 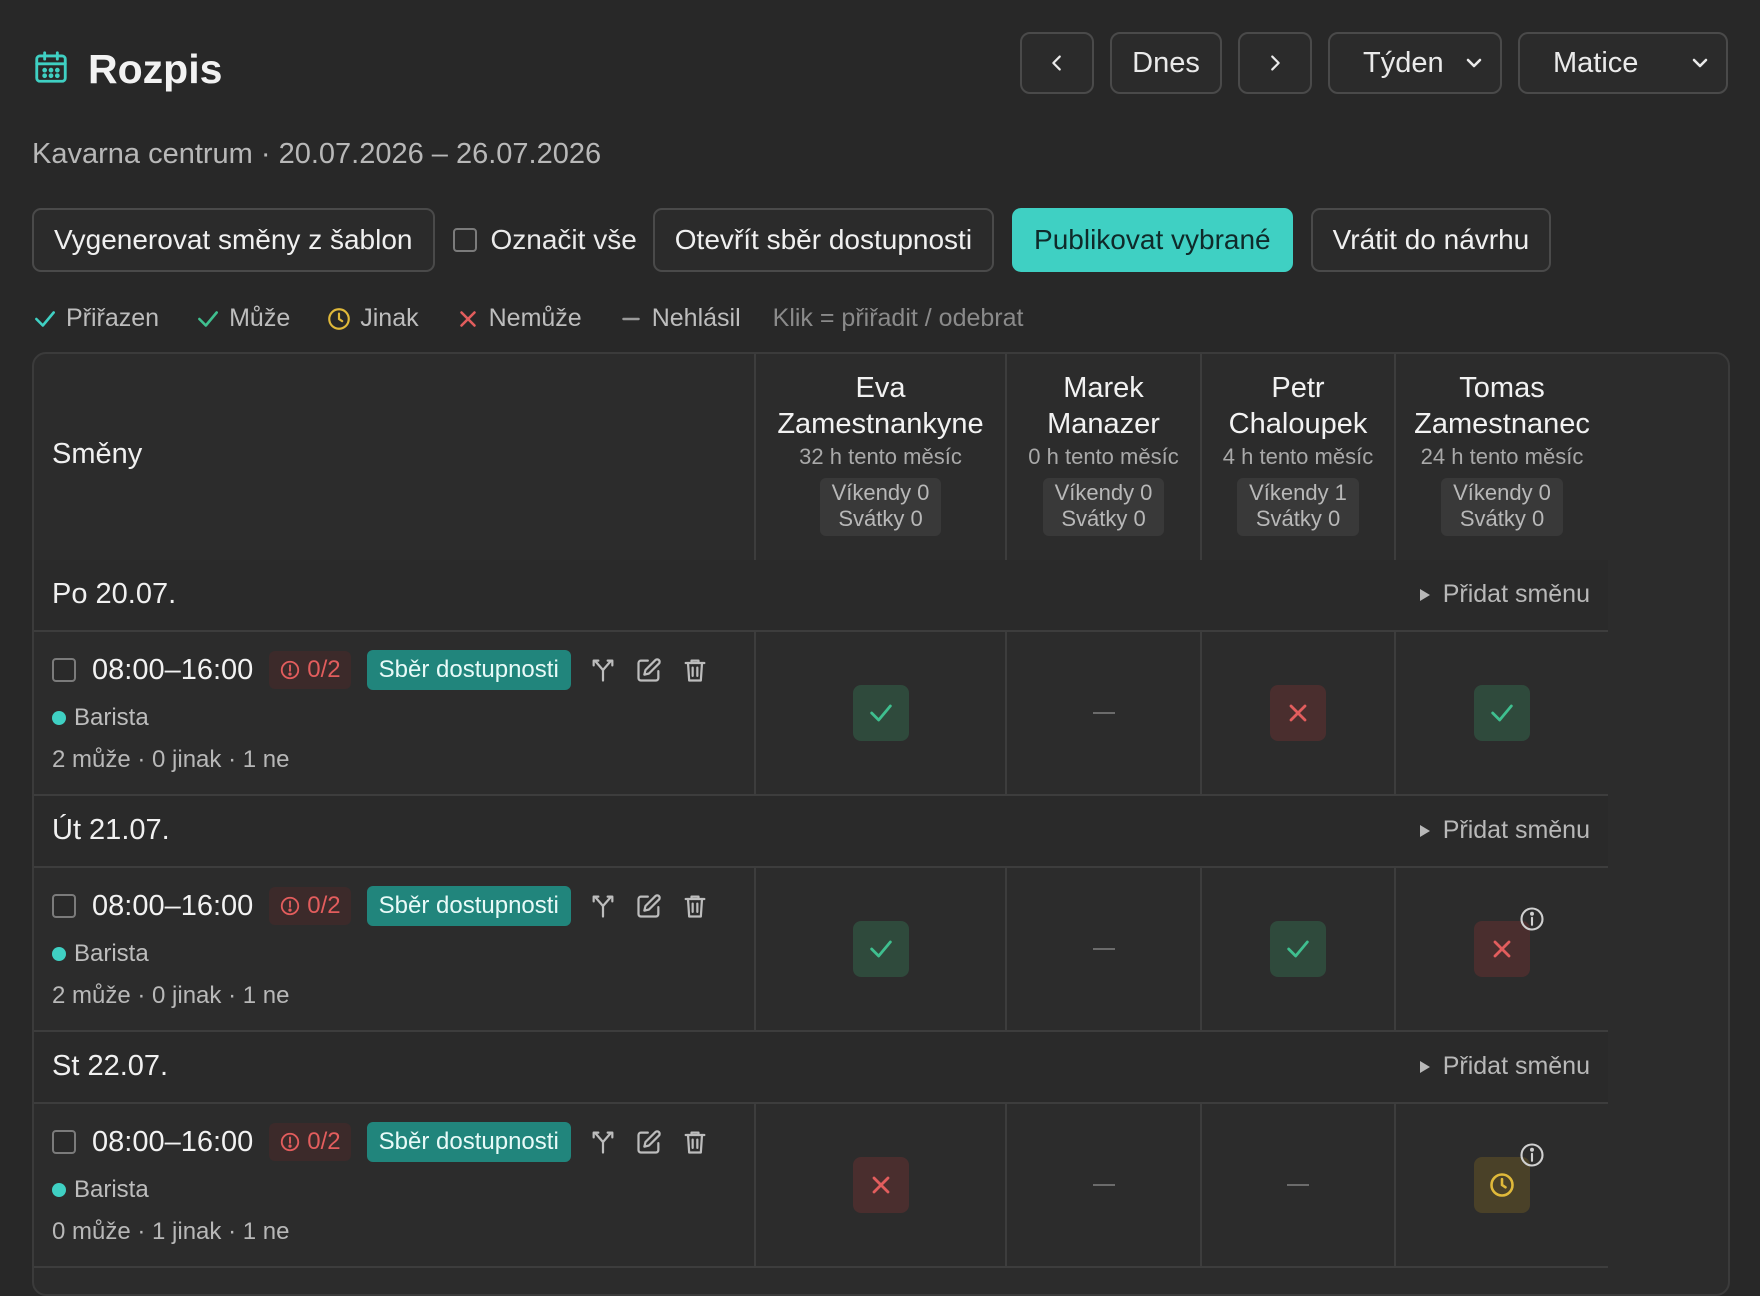 I want to click on prev-period-button, so click(x=1057, y=63).